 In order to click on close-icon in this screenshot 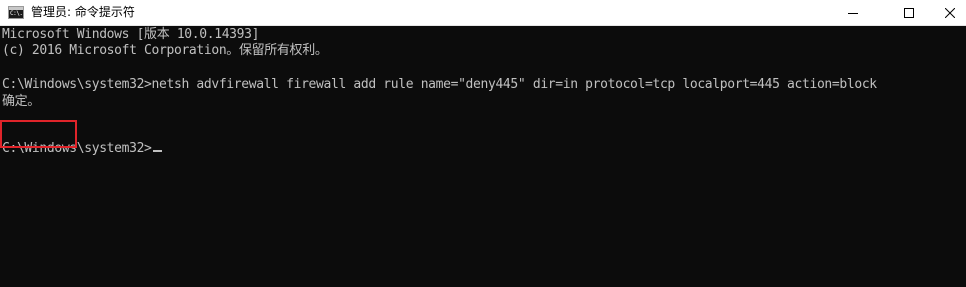, I will do `click(950, 12)`.